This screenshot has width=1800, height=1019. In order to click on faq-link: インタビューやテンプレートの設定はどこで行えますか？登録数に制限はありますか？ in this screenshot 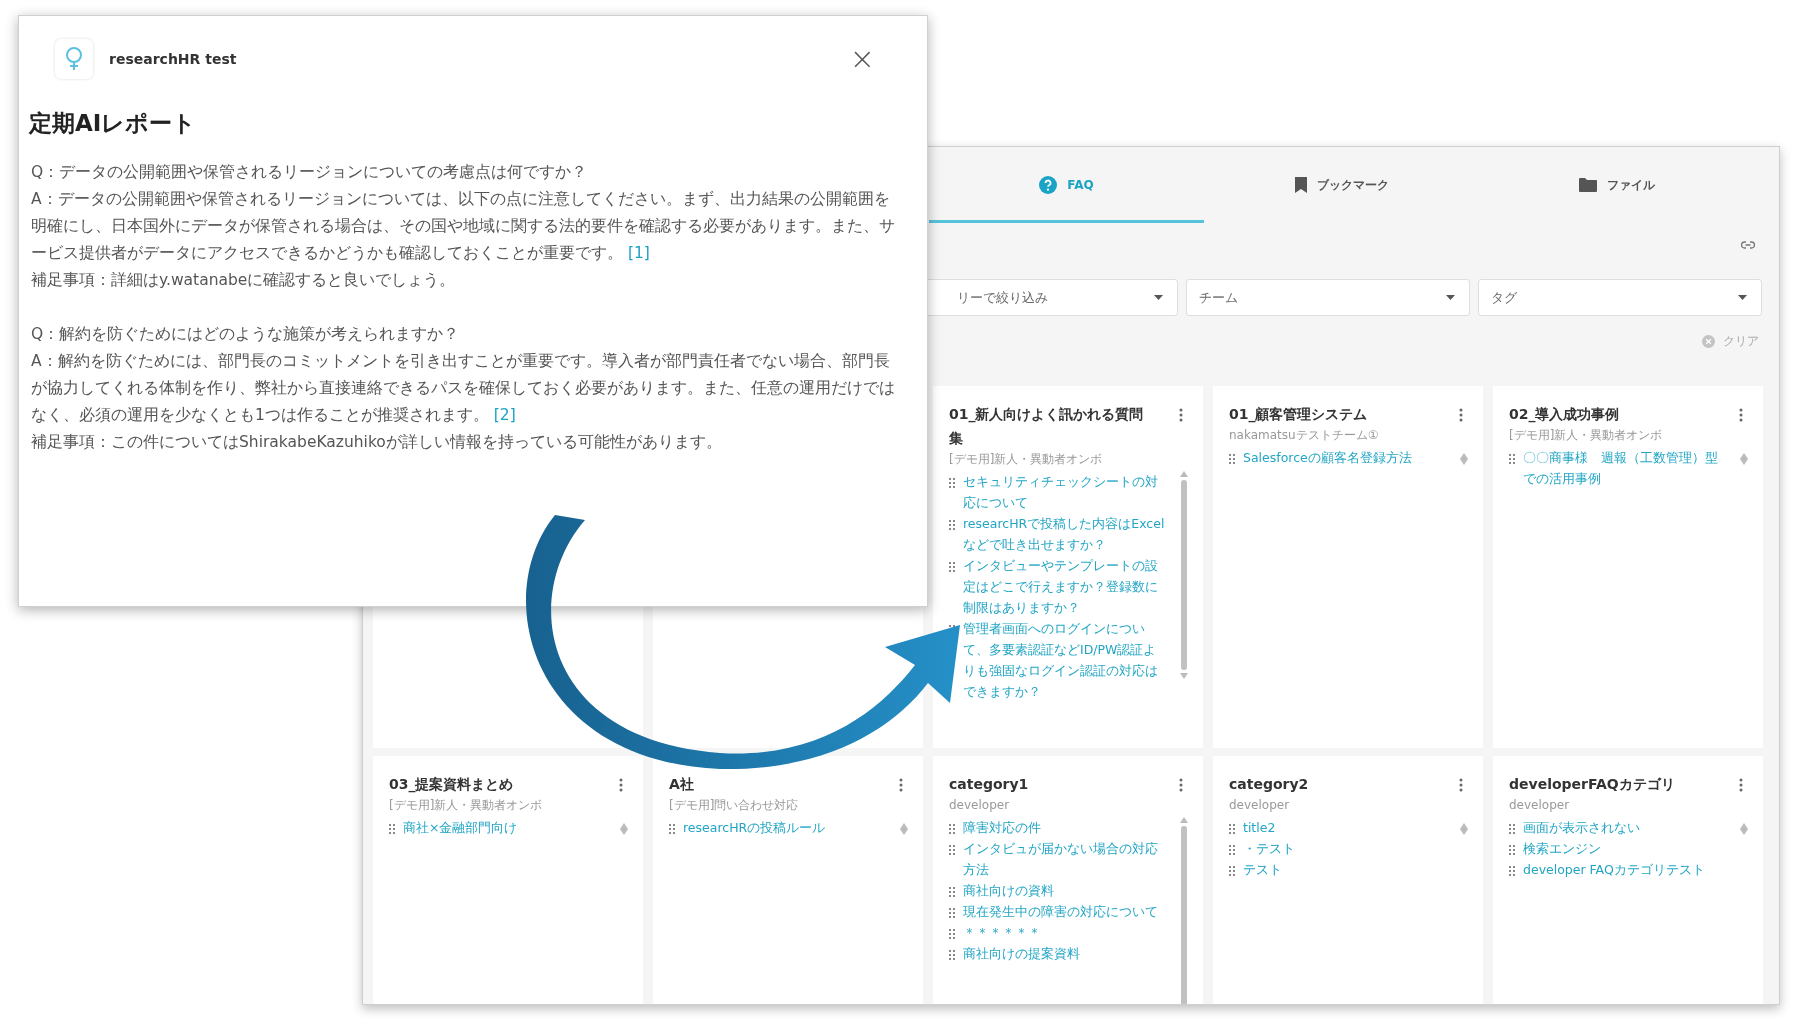, I will do `click(1065, 586)`.